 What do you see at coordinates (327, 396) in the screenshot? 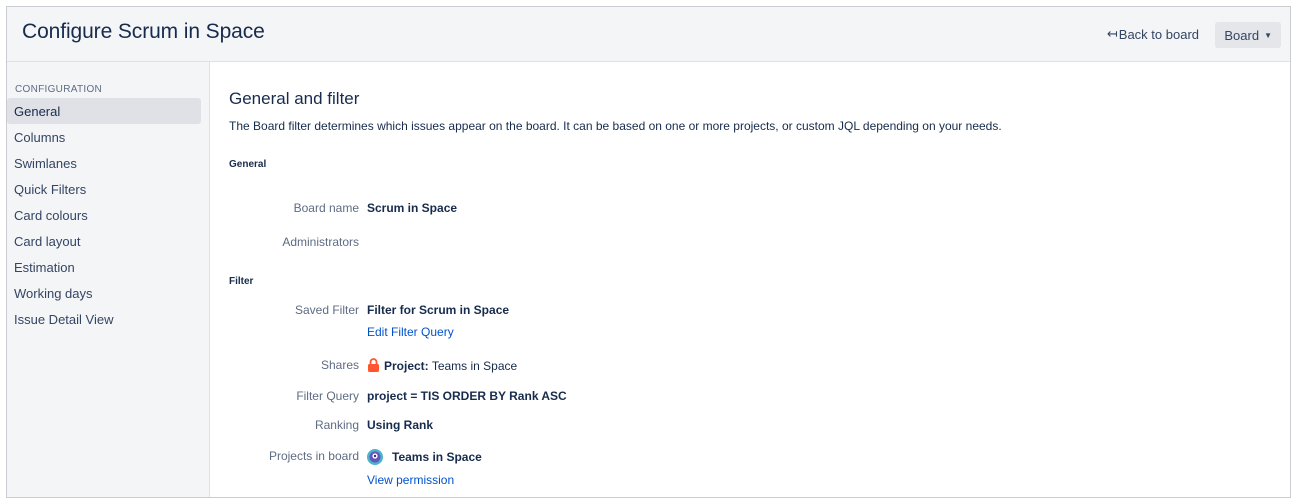
I see `filter-query-label: Filter Query` at bounding box center [327, 396].